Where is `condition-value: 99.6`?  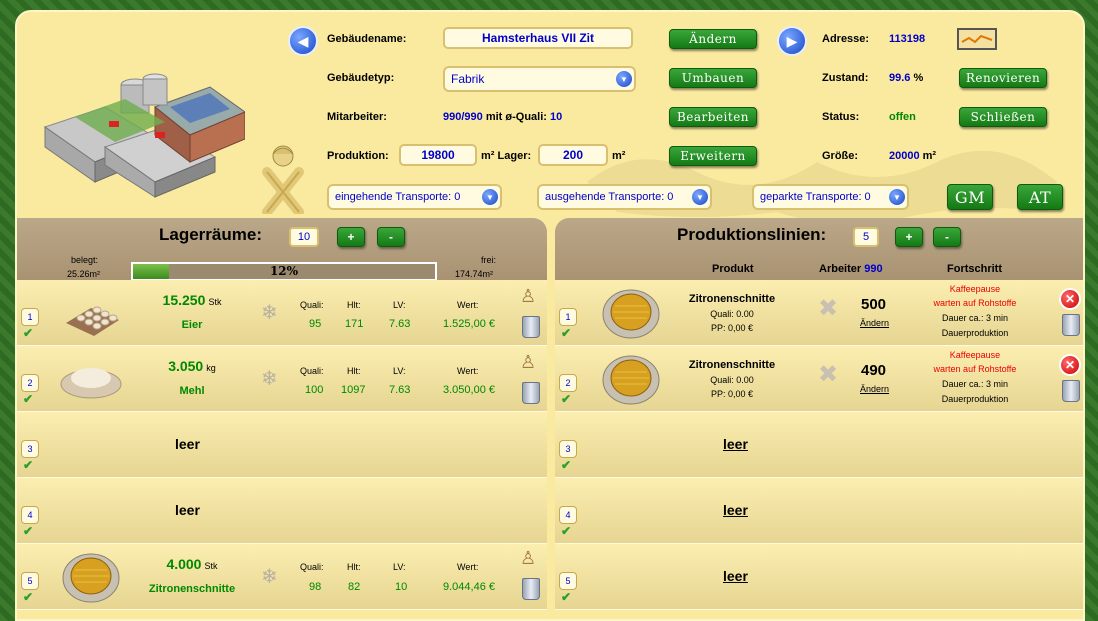 condition-value: 99.6 is located at coordinates (900, 78).